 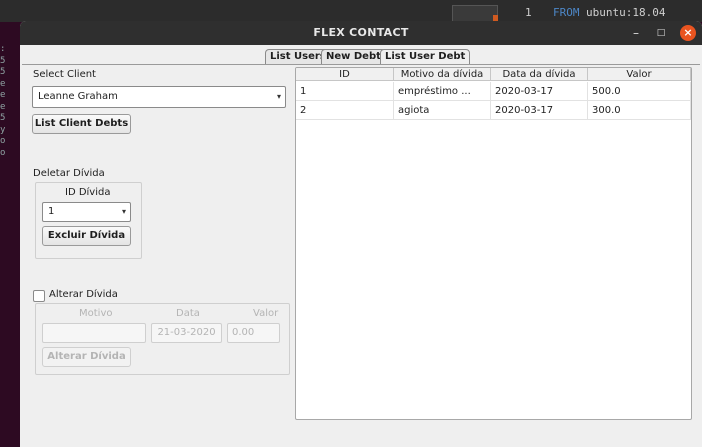 I want to click on maximize-button: □, so click(x=661, y=33).